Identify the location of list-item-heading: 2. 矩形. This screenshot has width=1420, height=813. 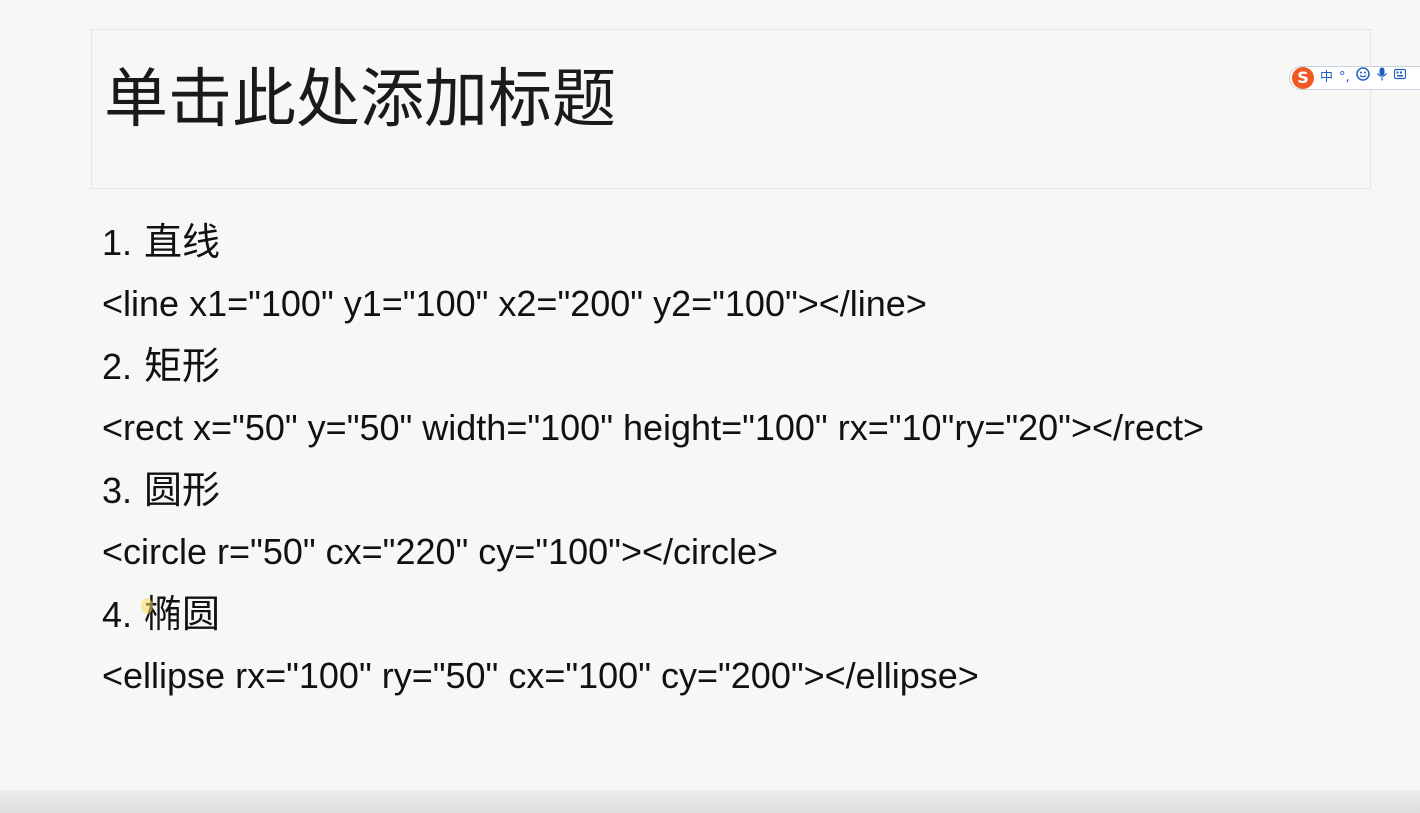
(752, 369).